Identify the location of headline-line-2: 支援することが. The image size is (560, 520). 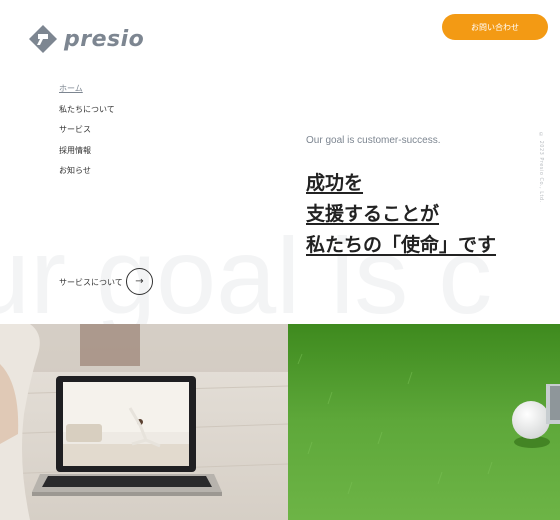
(373, 214).